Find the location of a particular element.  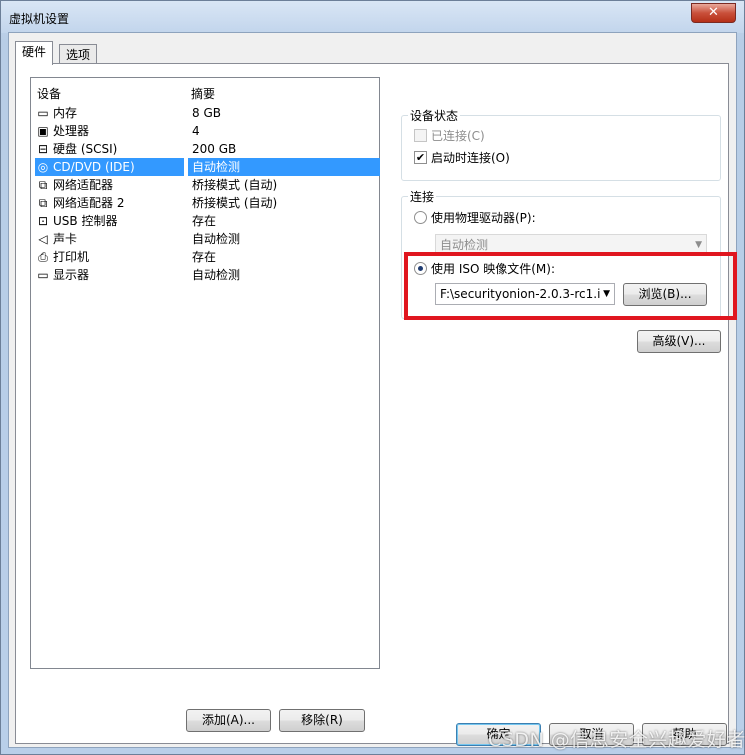

device-name-cell: ▭ 显示器 is located at coordinates (109, 275).